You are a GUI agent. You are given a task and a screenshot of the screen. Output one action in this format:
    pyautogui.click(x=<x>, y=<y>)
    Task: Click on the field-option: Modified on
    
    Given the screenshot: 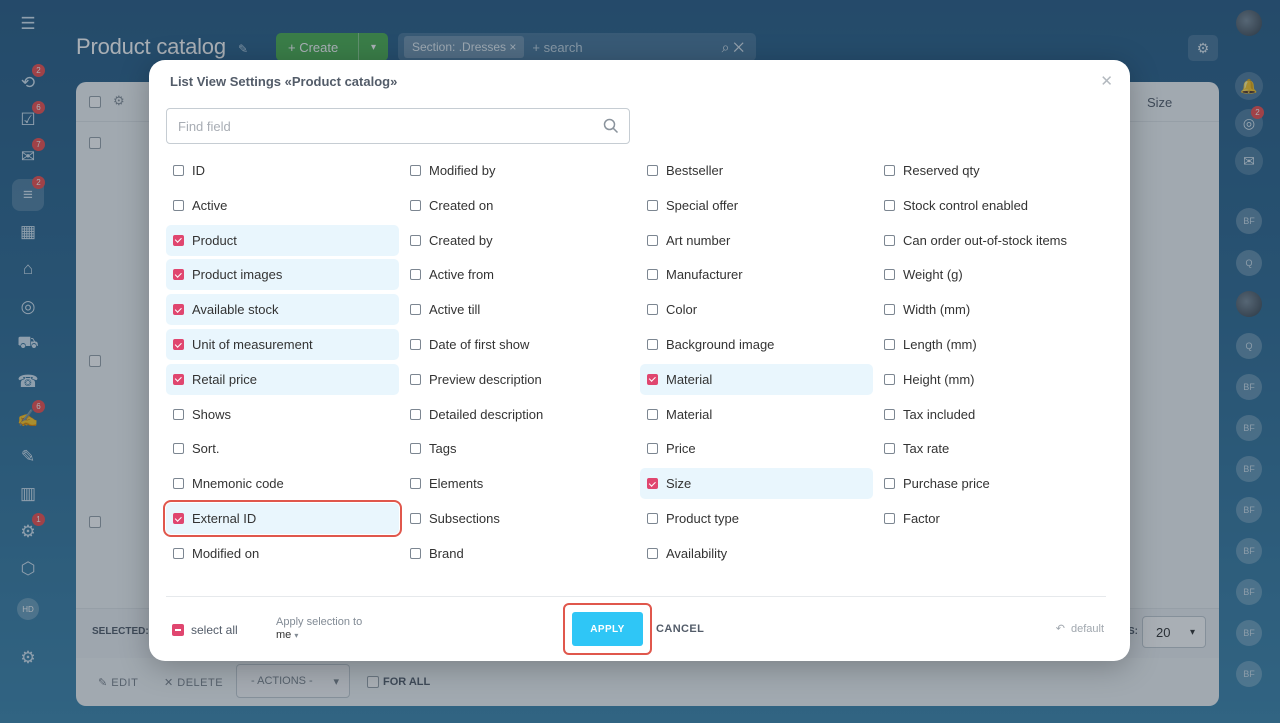 What is the action you would take?
    pyautogui.click(x=282, y=553)
    